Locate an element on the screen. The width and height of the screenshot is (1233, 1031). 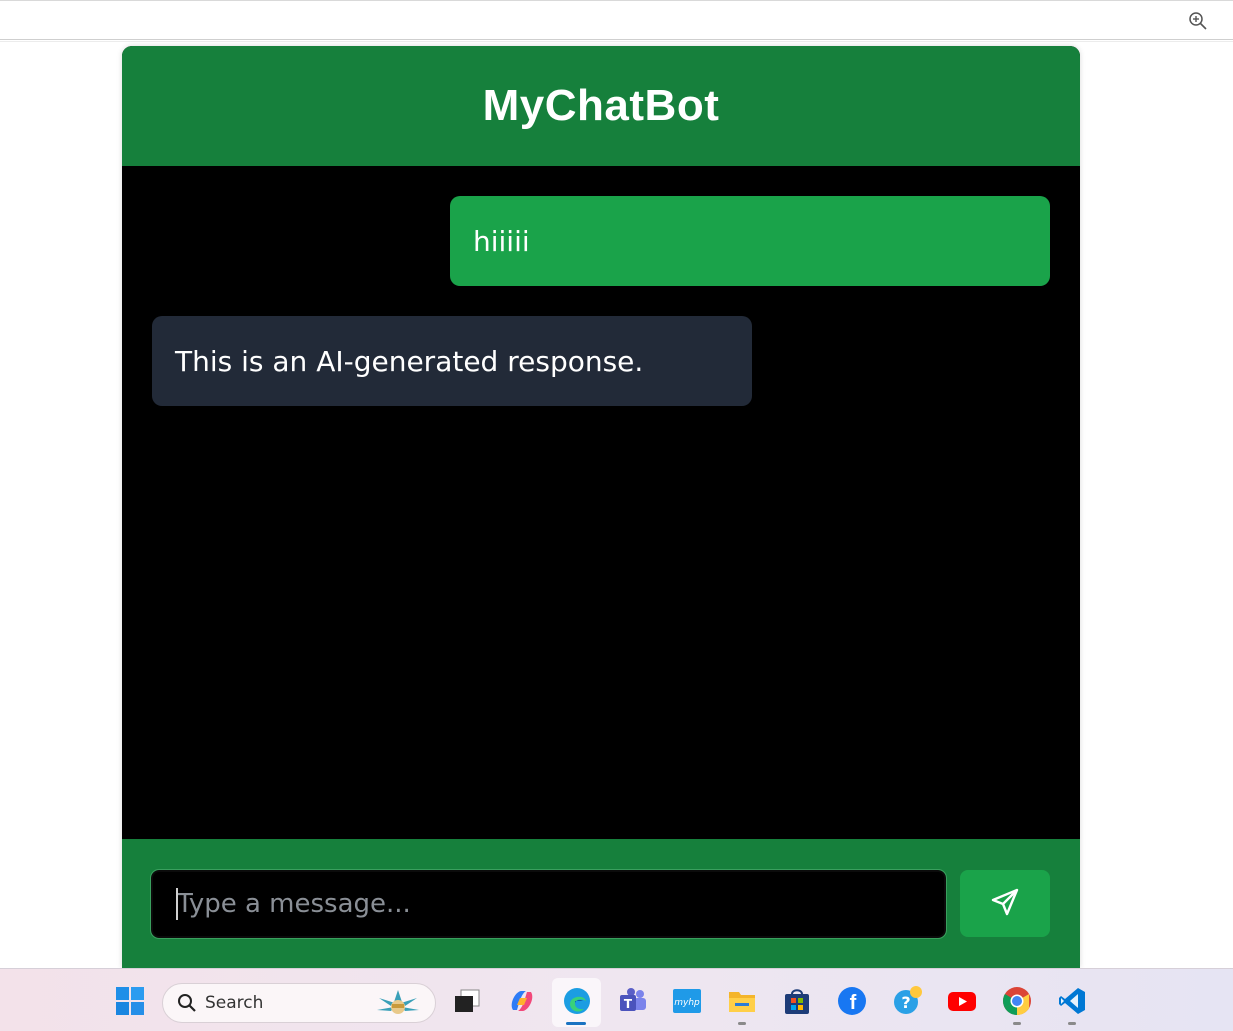
facebook-icon: f is located at coordinates (852, 1001).